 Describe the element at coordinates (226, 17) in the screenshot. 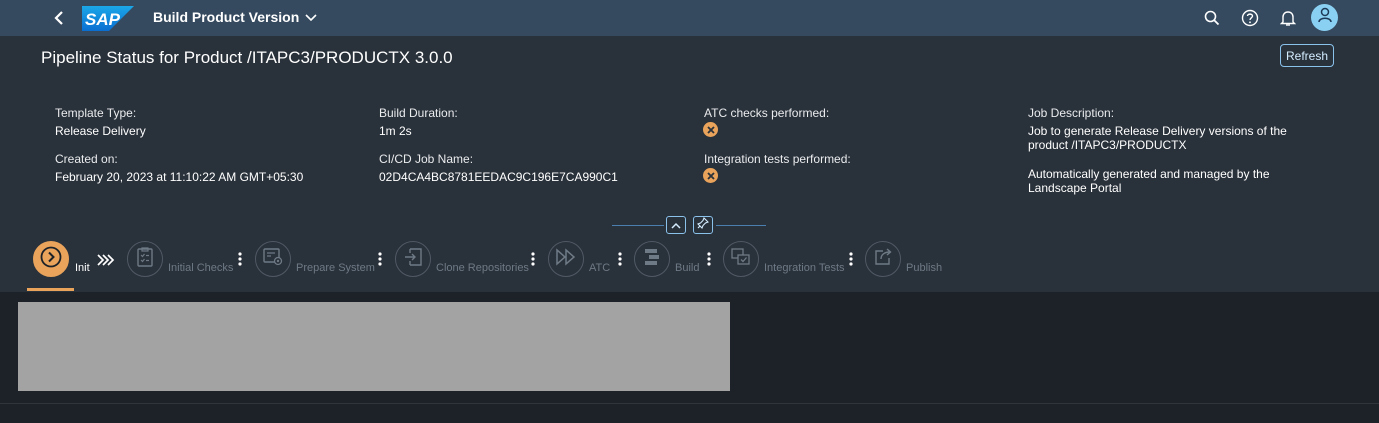

I see `app-title: Build Product Version` at that location.